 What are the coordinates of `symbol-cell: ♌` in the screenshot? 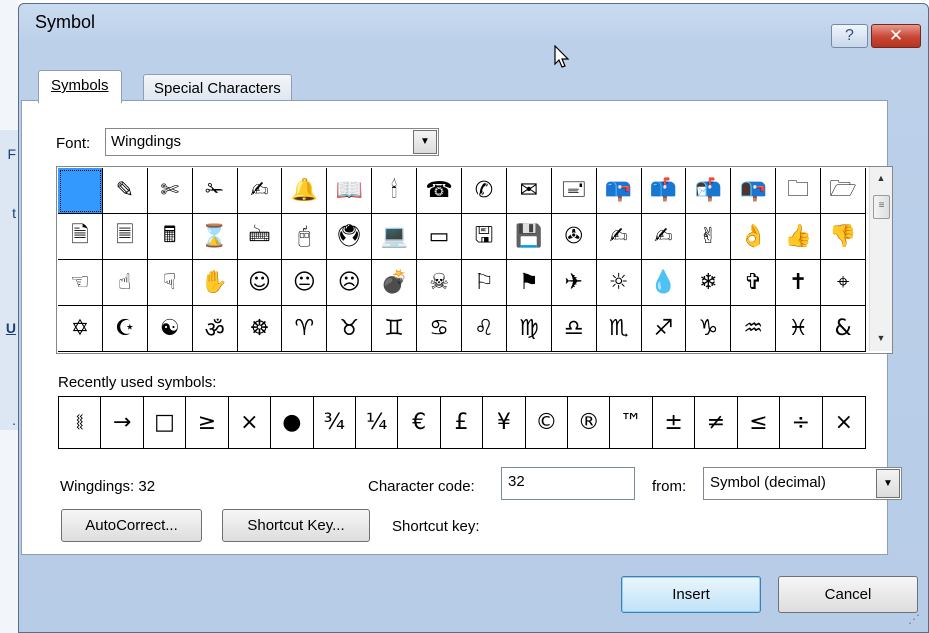 It's located at (484, 329).